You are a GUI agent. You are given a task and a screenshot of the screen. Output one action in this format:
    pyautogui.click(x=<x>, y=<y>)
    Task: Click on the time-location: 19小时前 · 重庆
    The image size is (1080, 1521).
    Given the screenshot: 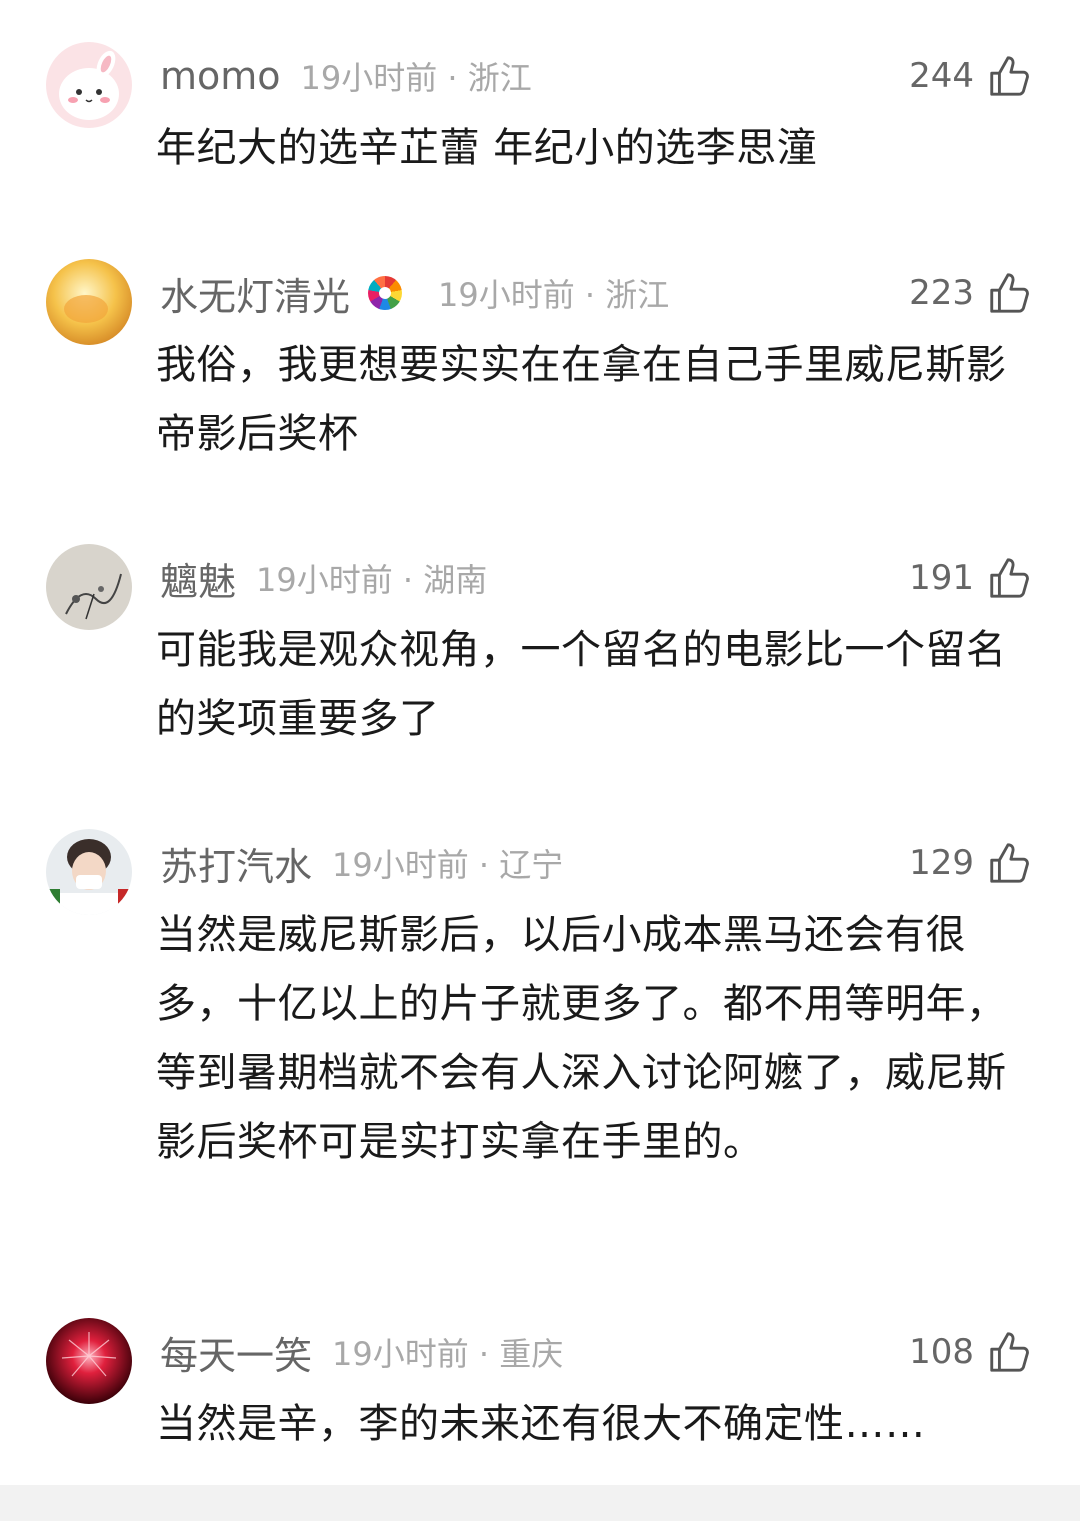 What is the action you would take?
    pyautogui.click(x=448, y=1354)
    